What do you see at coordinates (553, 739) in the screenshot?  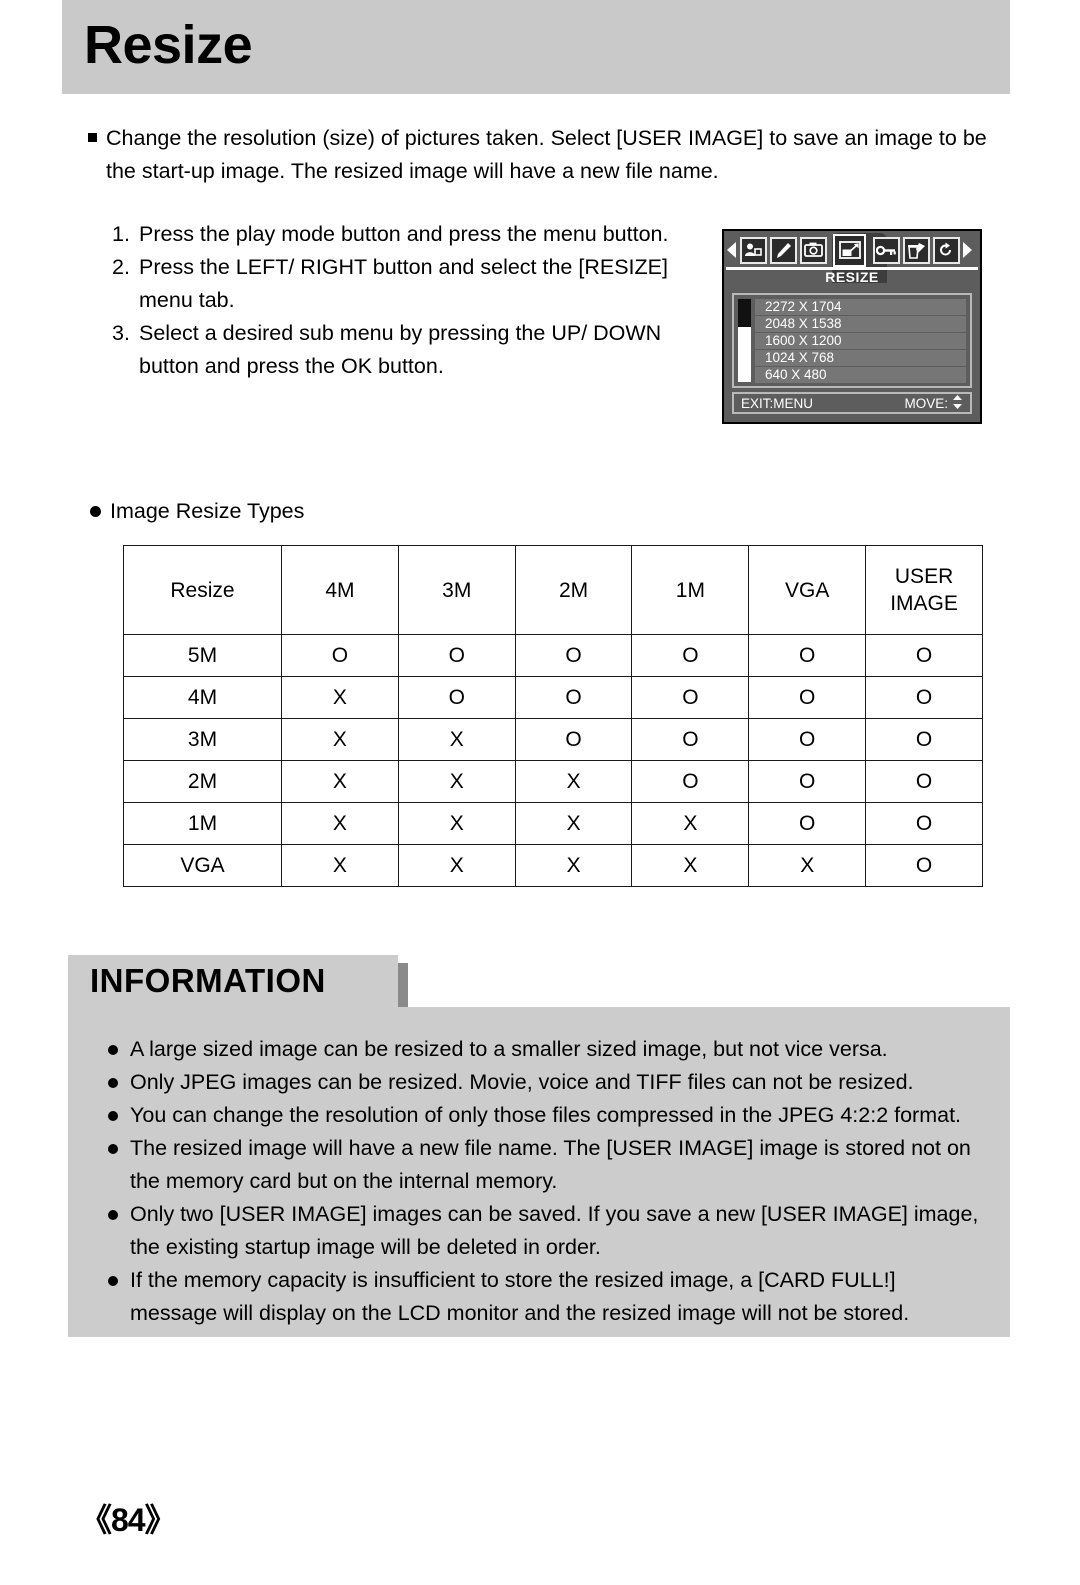 I see `table-row: 3M X X O O O O` at bounding box center [553, 739].